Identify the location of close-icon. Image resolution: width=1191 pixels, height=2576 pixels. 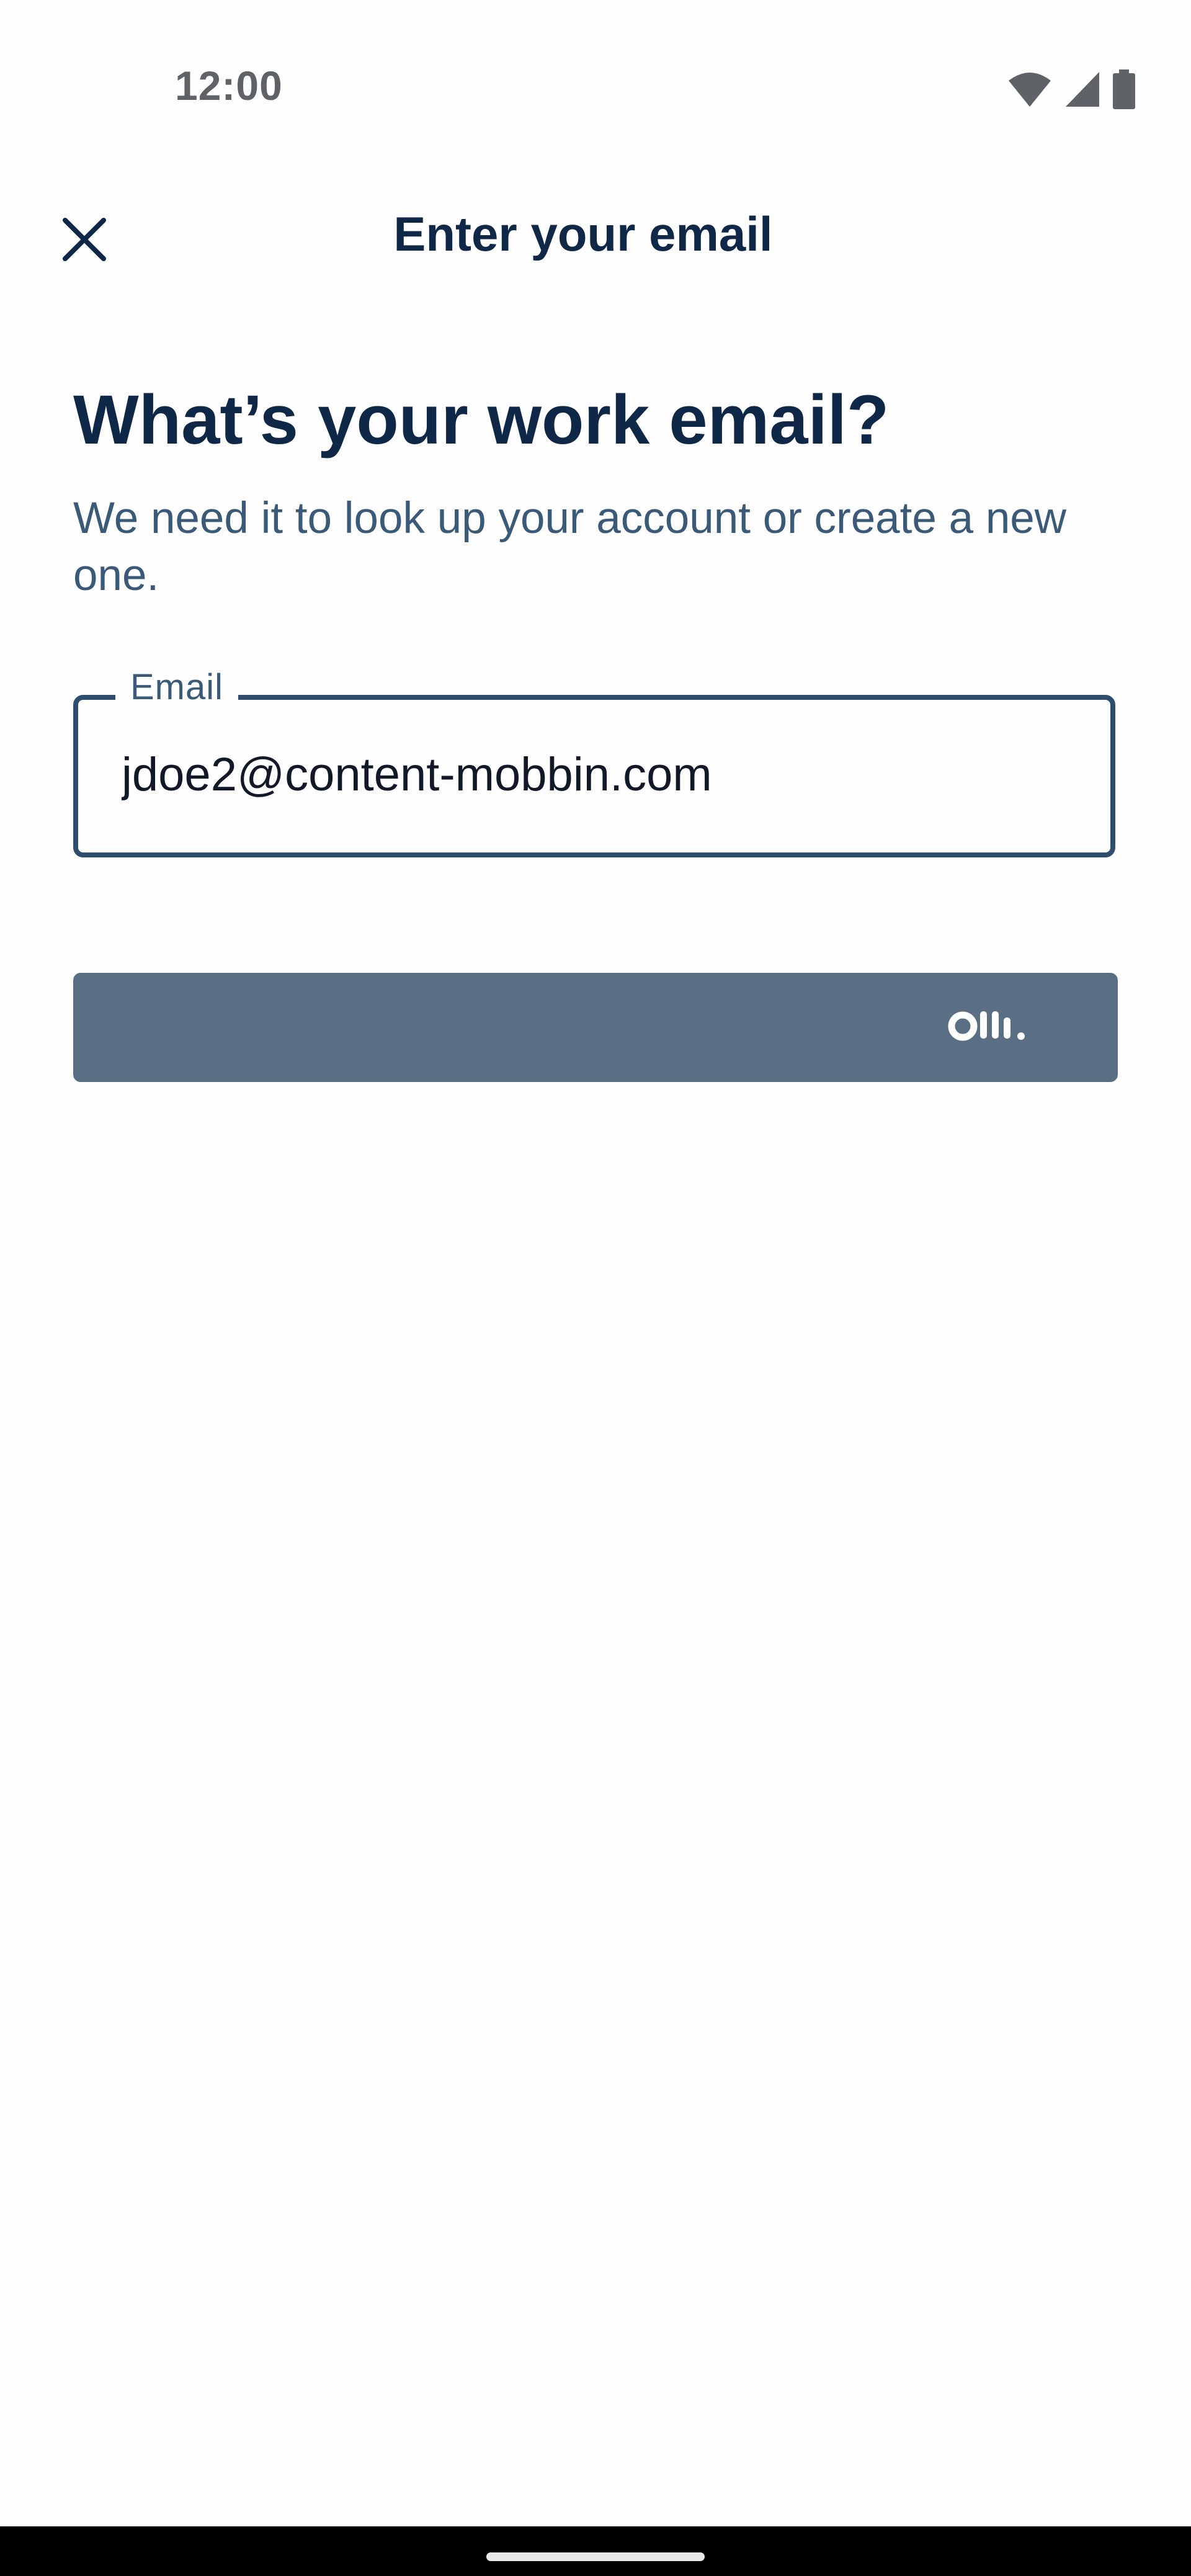
(84, 241).